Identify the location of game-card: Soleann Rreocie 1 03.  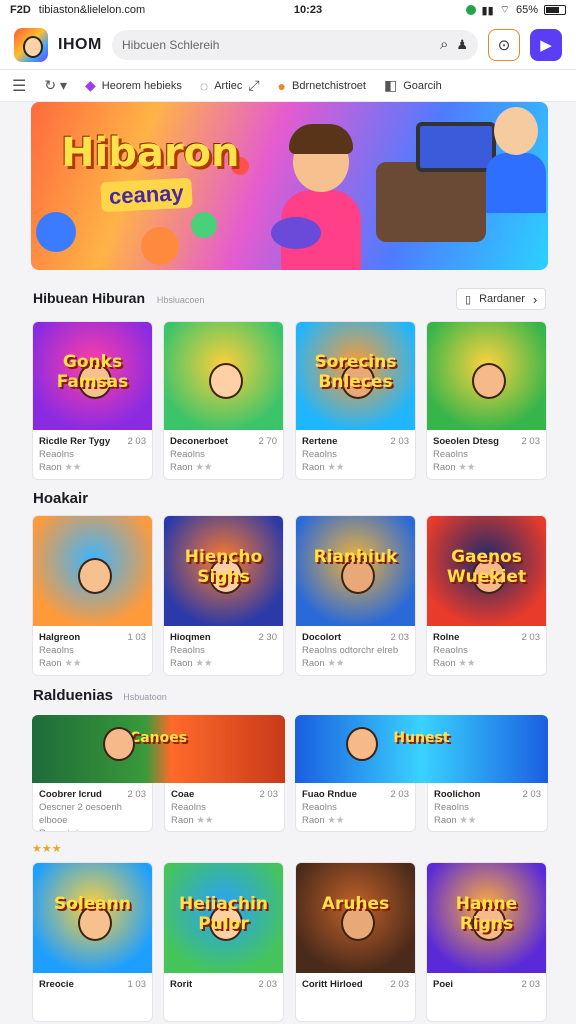
(92, 942).